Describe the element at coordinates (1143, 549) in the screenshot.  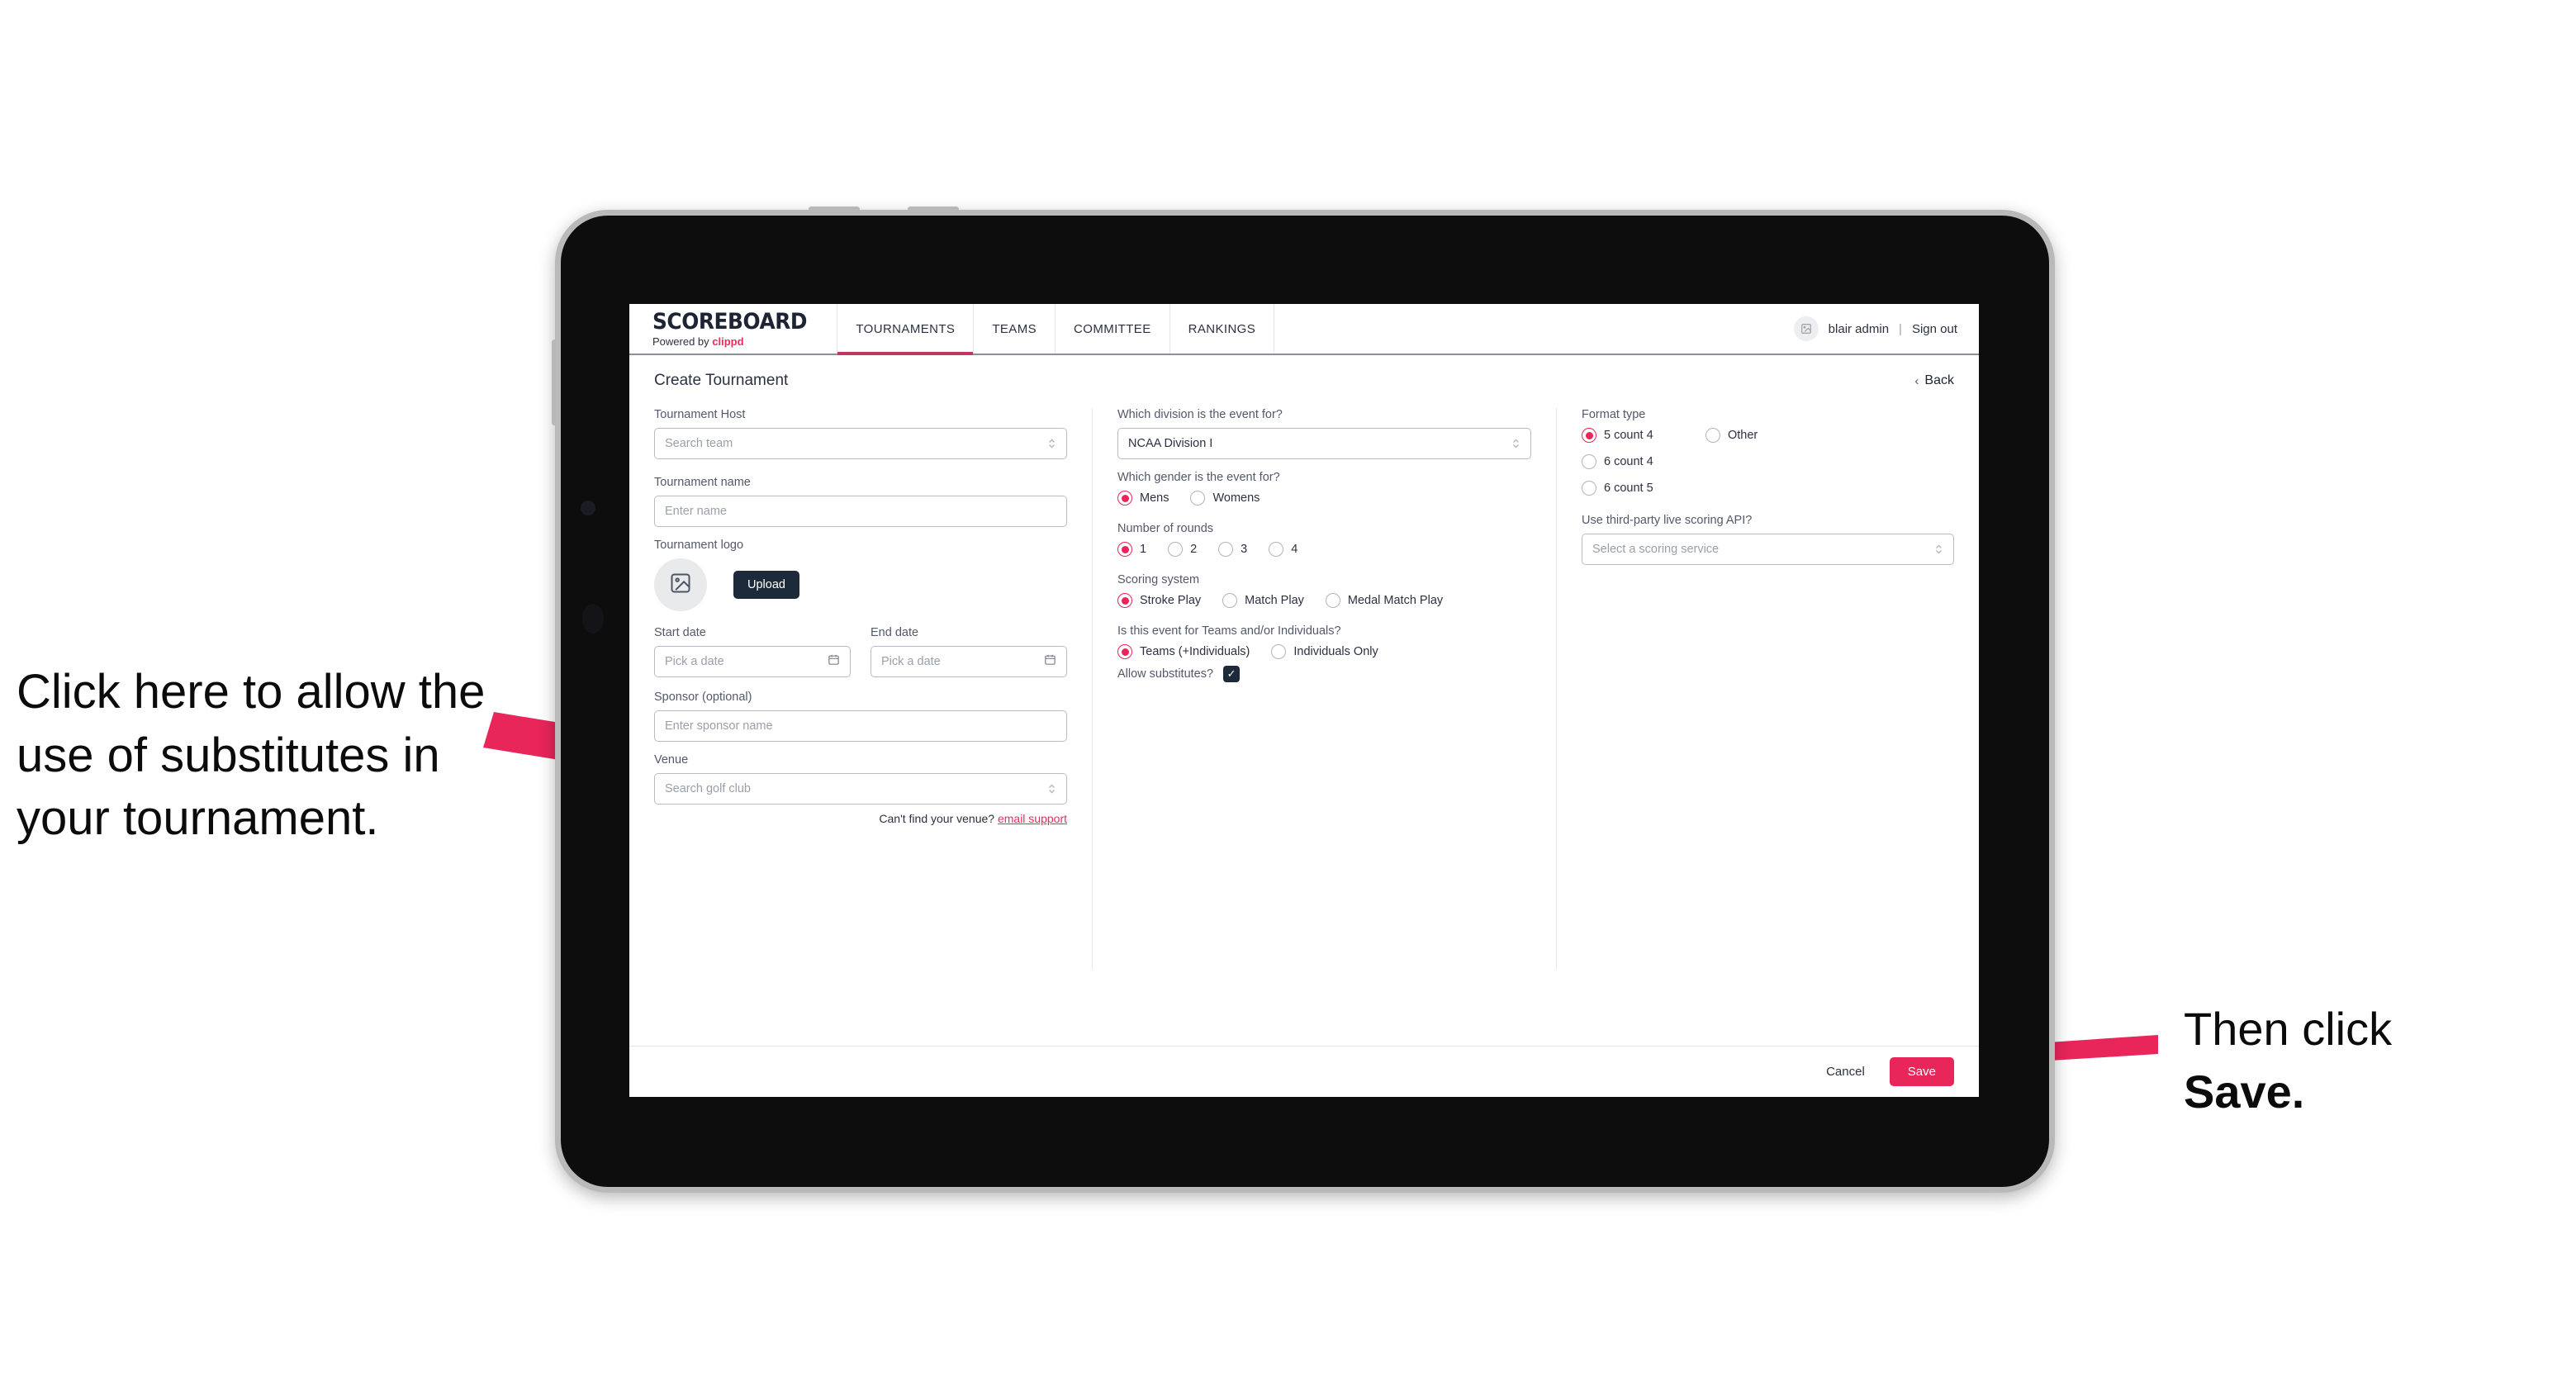
I see `rounds-option-1-label: 1` at that location.